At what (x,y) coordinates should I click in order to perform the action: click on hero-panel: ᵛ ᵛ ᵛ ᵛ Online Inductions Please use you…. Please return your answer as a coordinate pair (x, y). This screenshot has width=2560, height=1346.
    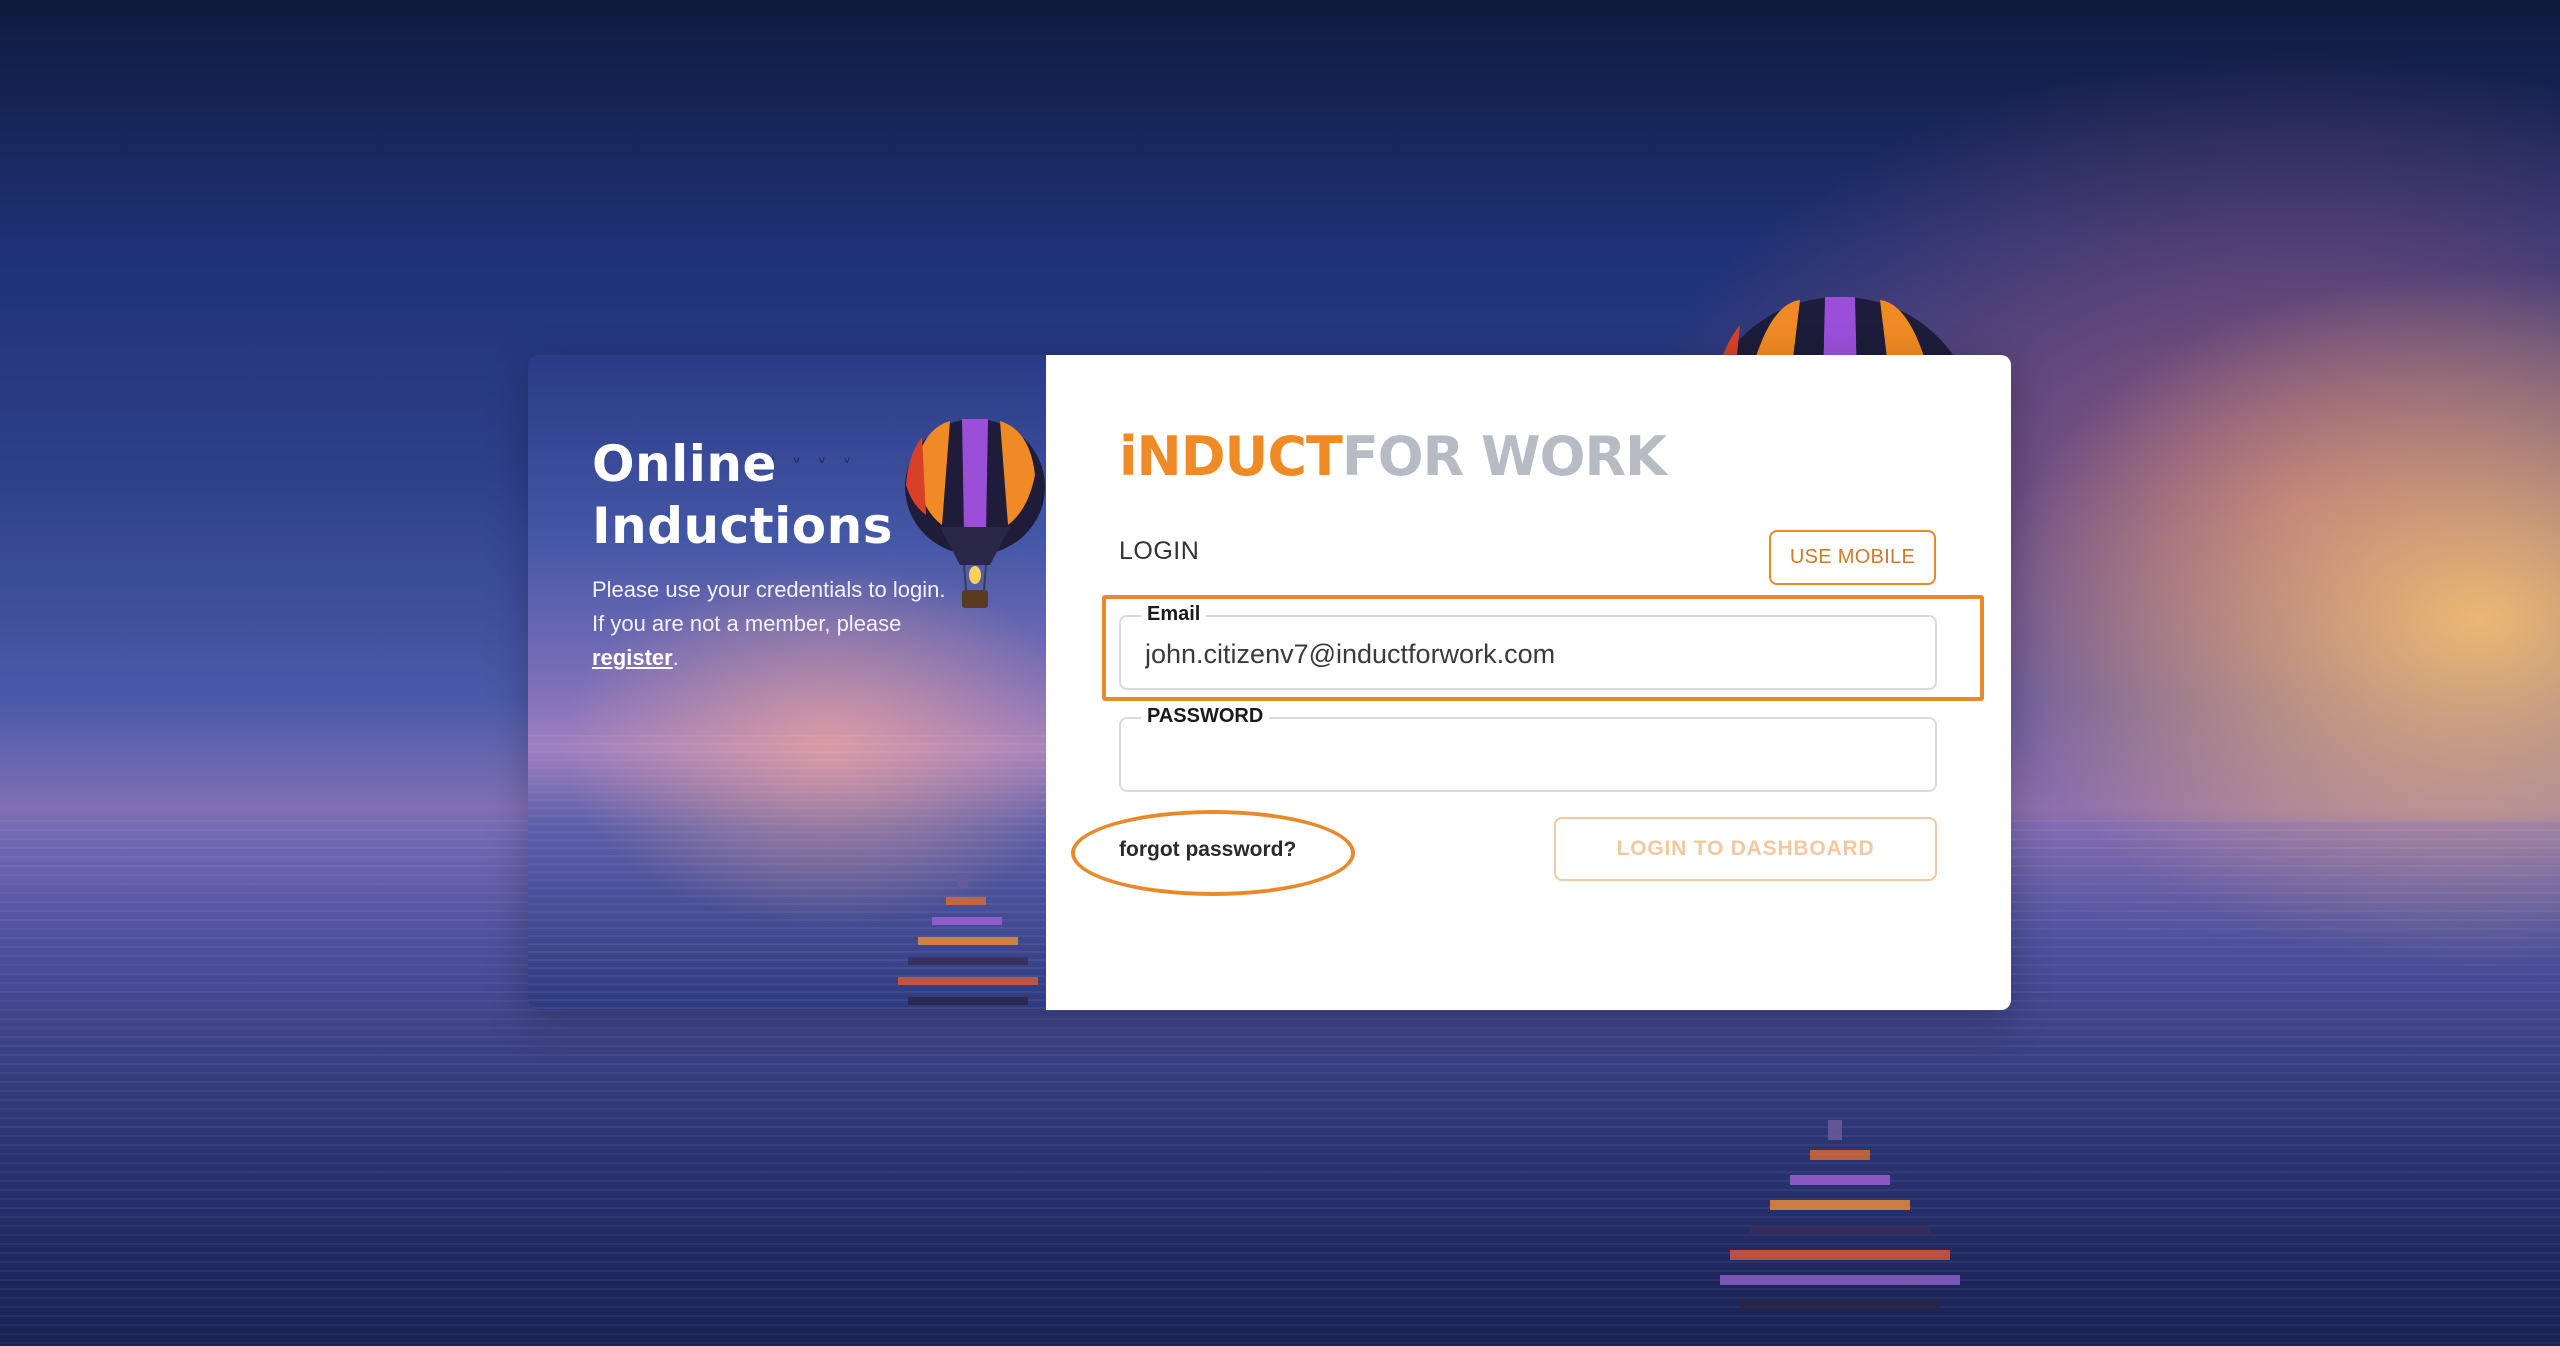
    Looking at the image, I should click on (787, 682).